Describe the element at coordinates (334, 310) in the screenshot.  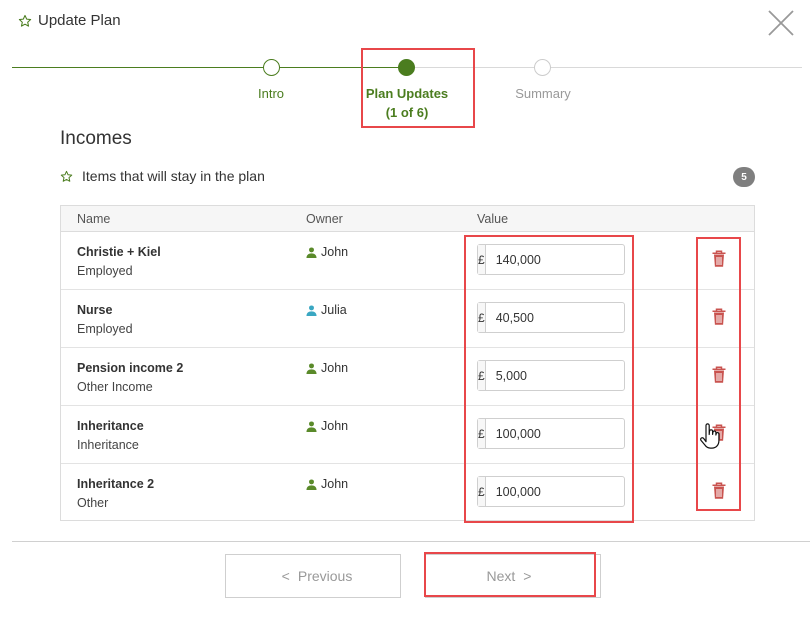
I see `owner-name: Julia` at that location.